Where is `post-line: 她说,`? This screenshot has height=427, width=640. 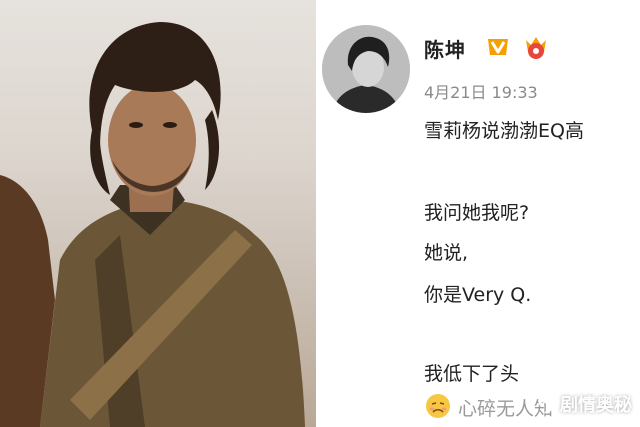
post-line: 她说, is located at coordinates (446, 253).